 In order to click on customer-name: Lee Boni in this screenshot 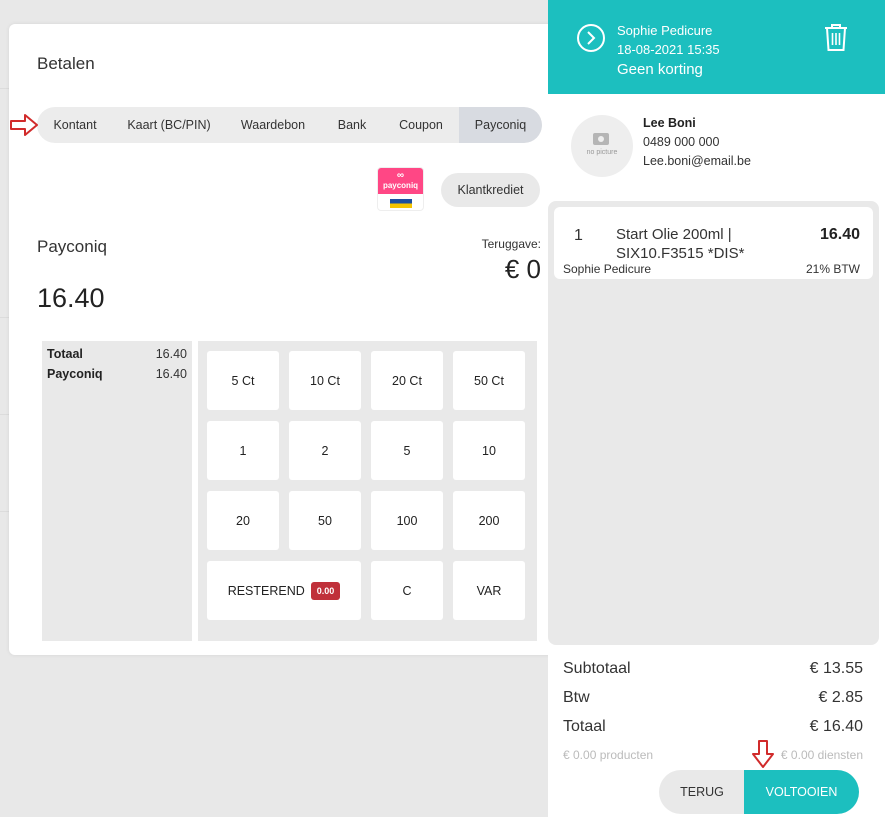, I will do `click(669, 123)`.